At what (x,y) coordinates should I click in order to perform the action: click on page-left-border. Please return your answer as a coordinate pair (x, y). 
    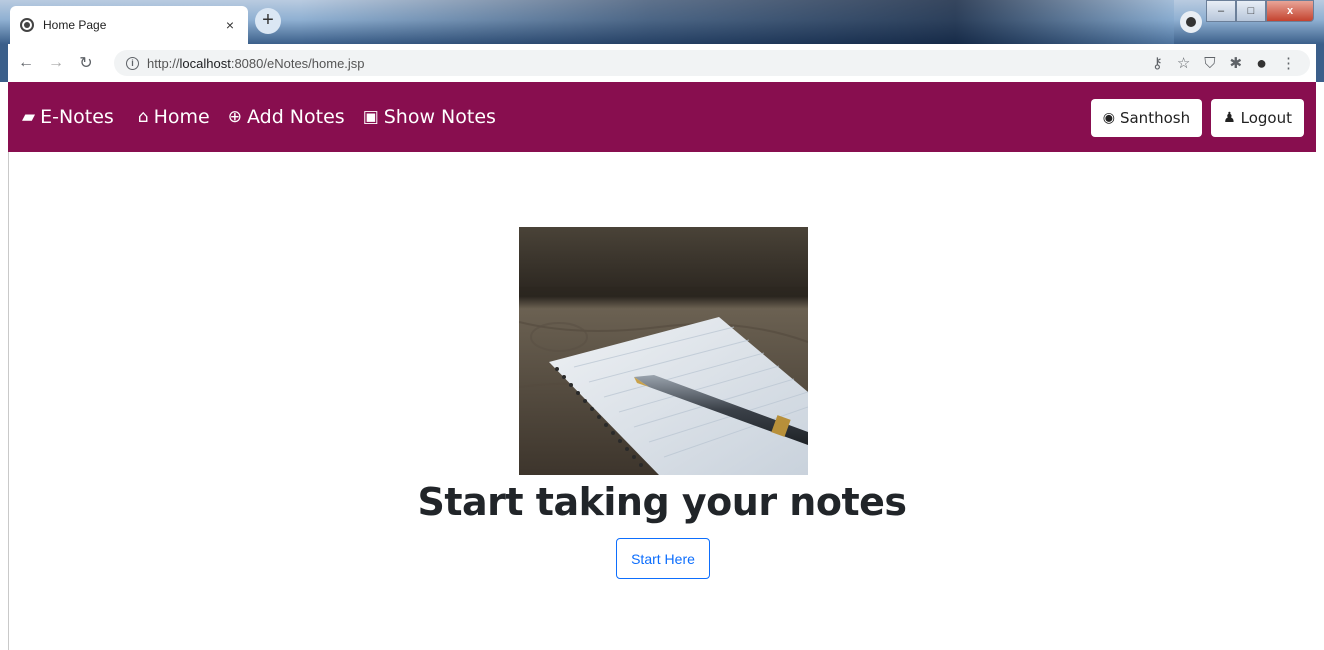
    Looking at the image, I should click on (8, 401).